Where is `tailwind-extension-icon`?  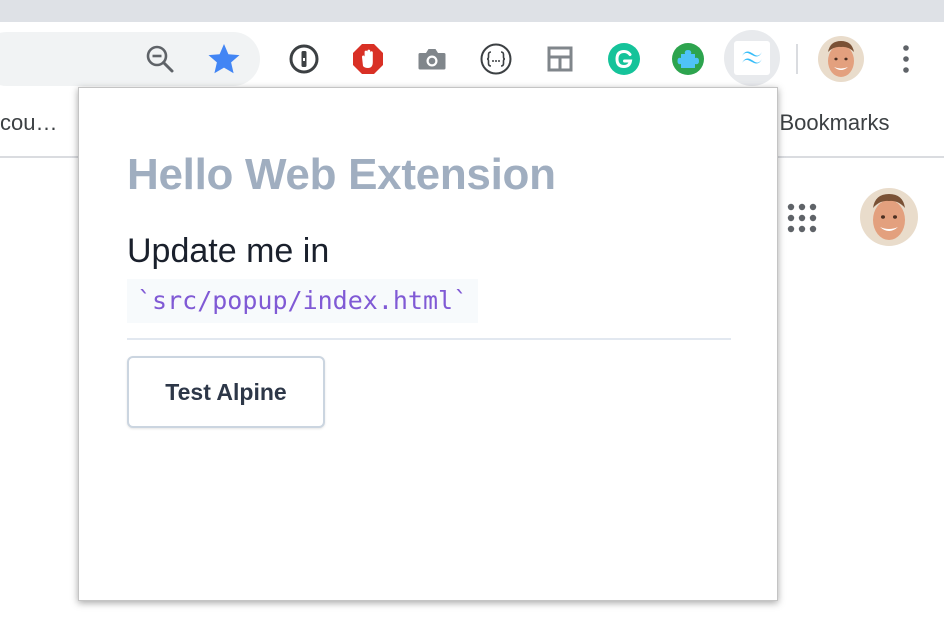
tailwind-extension-icon is located at coordinates (752, 58).